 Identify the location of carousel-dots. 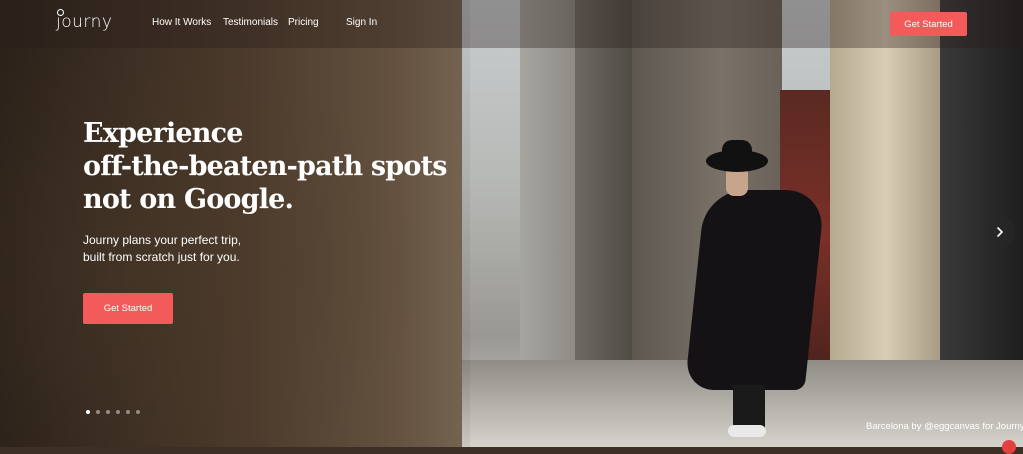
(113, 412).